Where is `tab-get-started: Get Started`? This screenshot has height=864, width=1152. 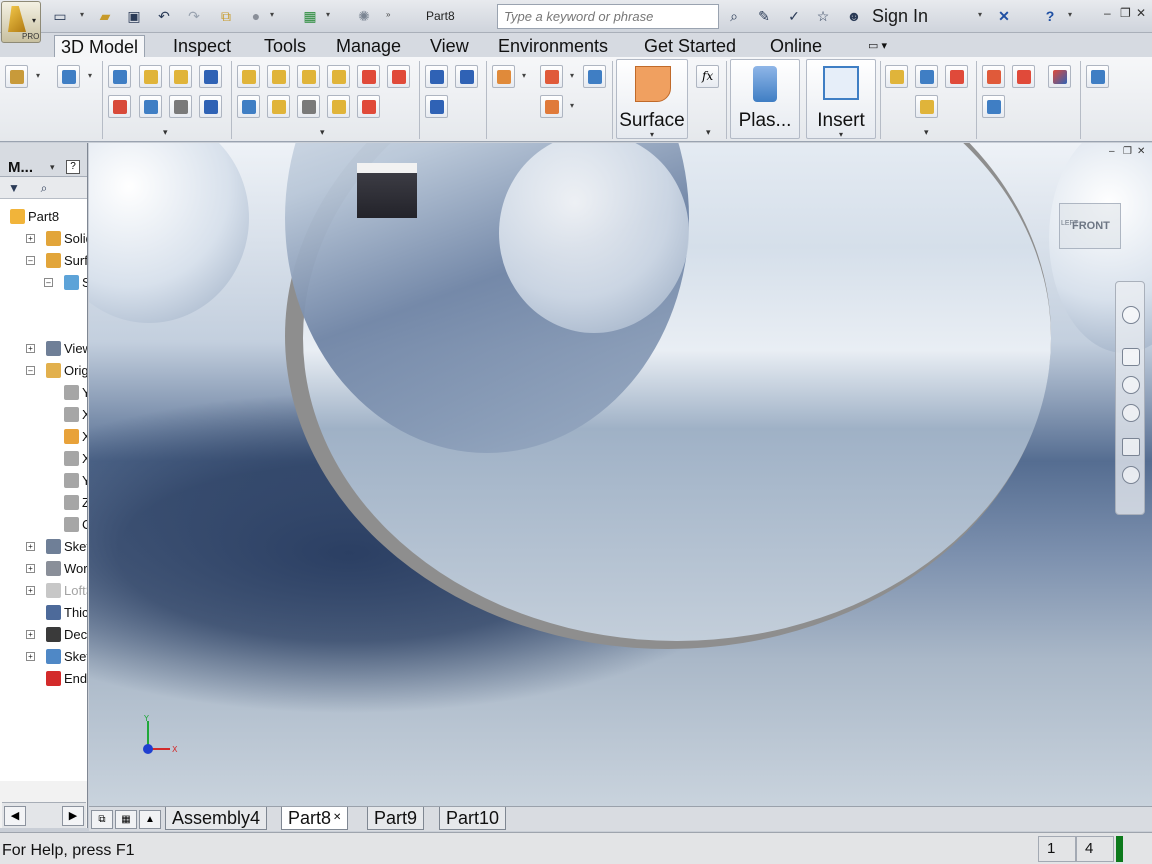
tab-get-started: Get Started is located at coordinates (690, 46).